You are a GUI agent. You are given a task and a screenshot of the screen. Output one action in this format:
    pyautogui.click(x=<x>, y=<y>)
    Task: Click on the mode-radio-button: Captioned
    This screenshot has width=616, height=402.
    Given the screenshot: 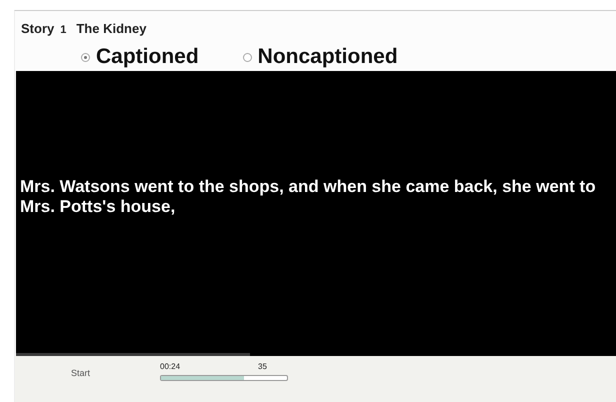 What is the action you would take?
    pyautogui.click(x=140, y=57)
    